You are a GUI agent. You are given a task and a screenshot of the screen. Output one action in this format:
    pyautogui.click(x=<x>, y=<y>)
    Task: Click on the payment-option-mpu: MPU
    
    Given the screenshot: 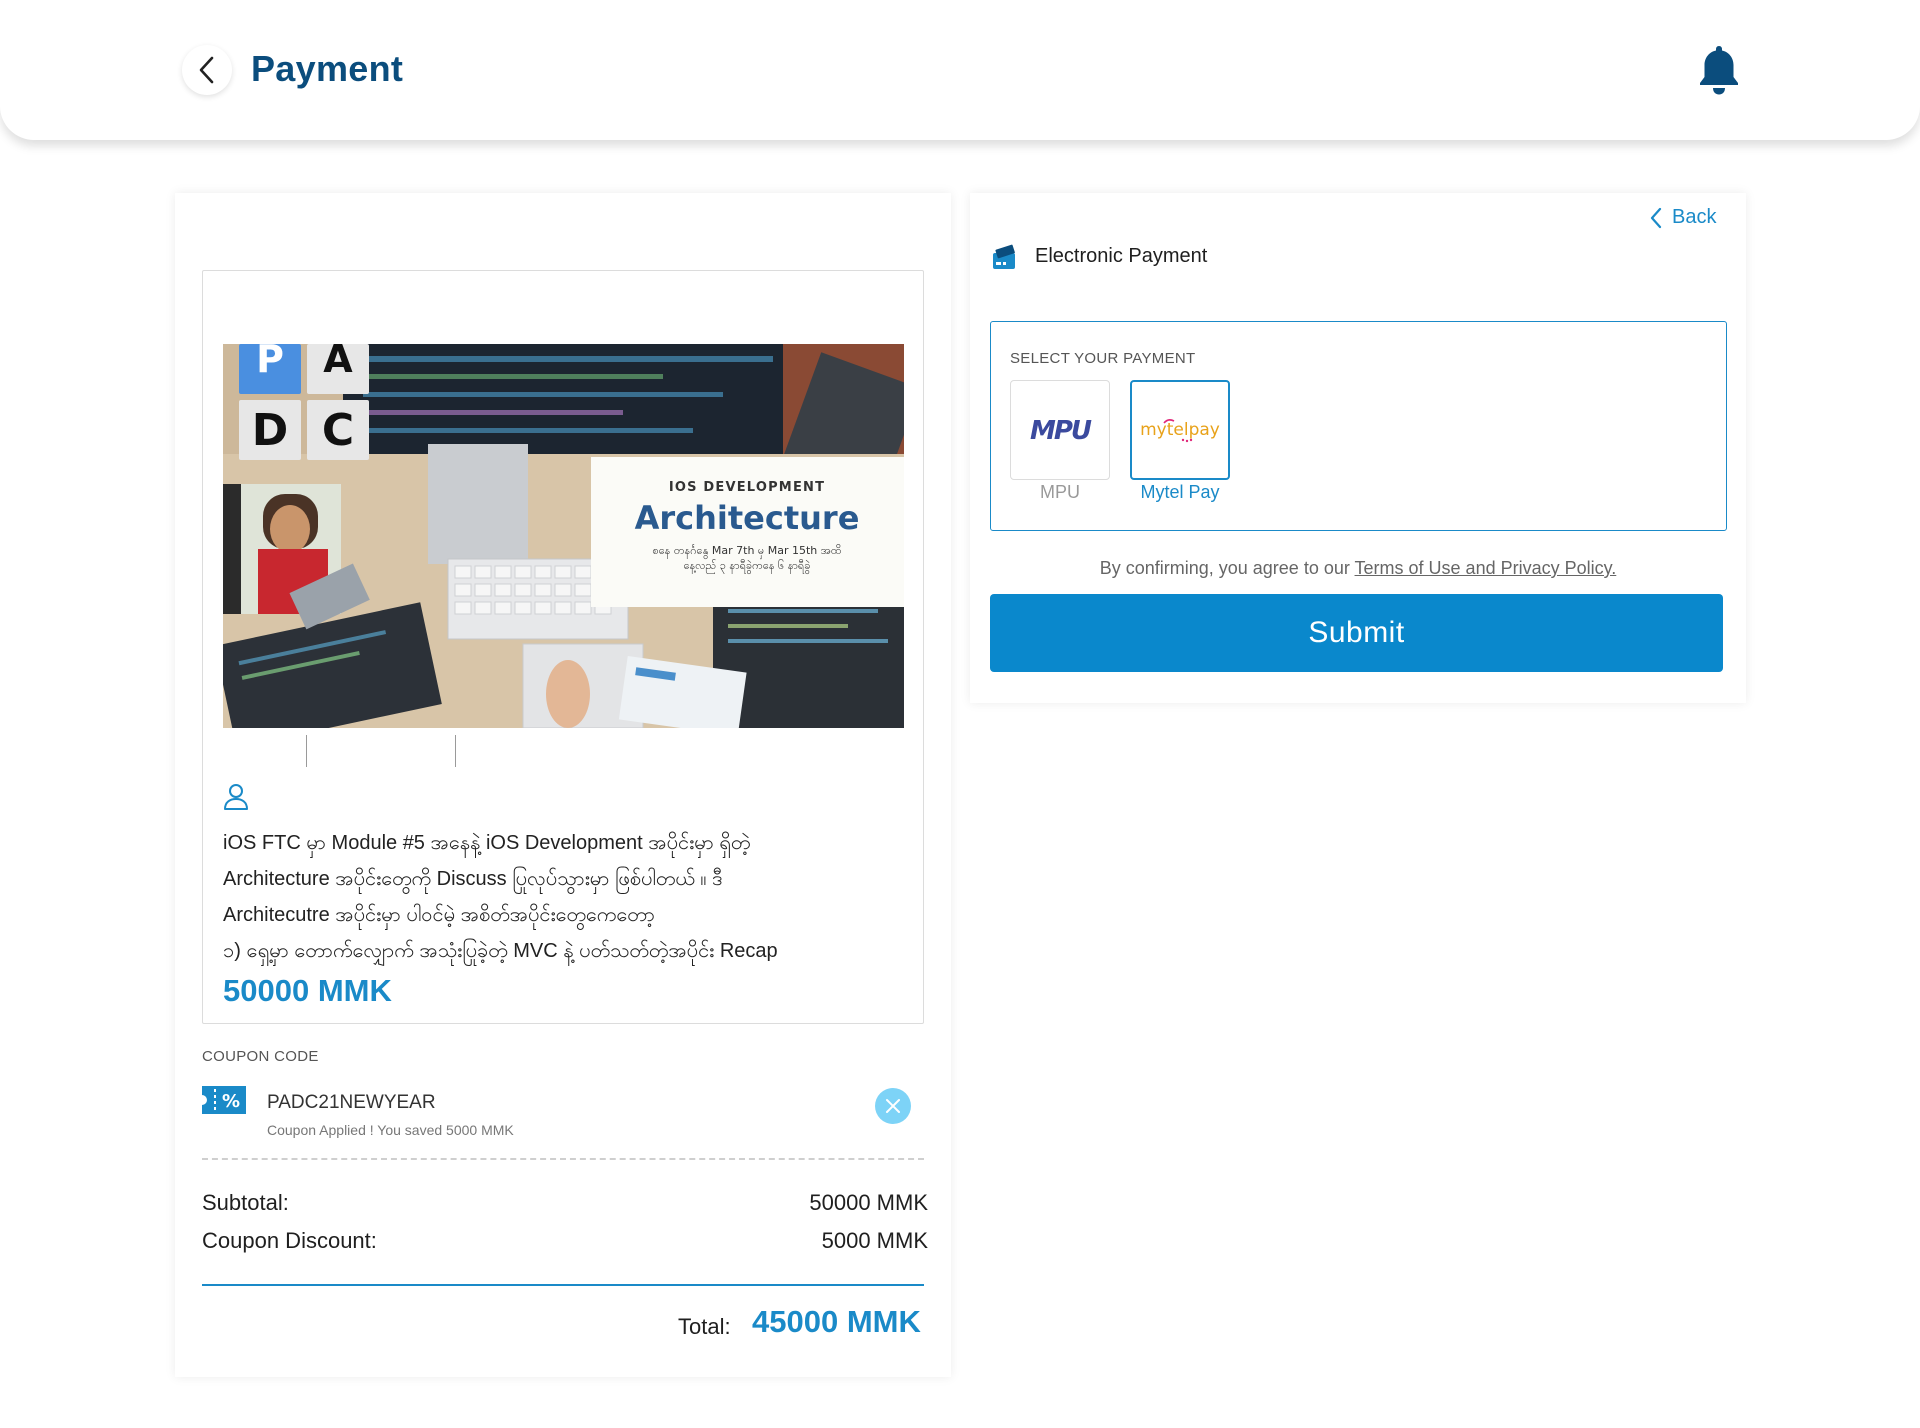 What is the action you would take?
    pyautogui.click(x=1060, y=430)
    